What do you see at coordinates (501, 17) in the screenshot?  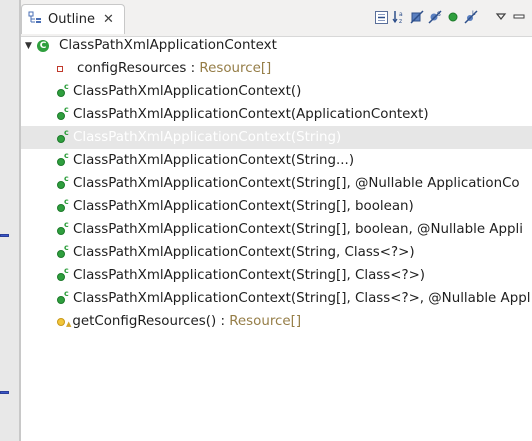 I see `view-menu-icon` at bounding box center [501, 17].